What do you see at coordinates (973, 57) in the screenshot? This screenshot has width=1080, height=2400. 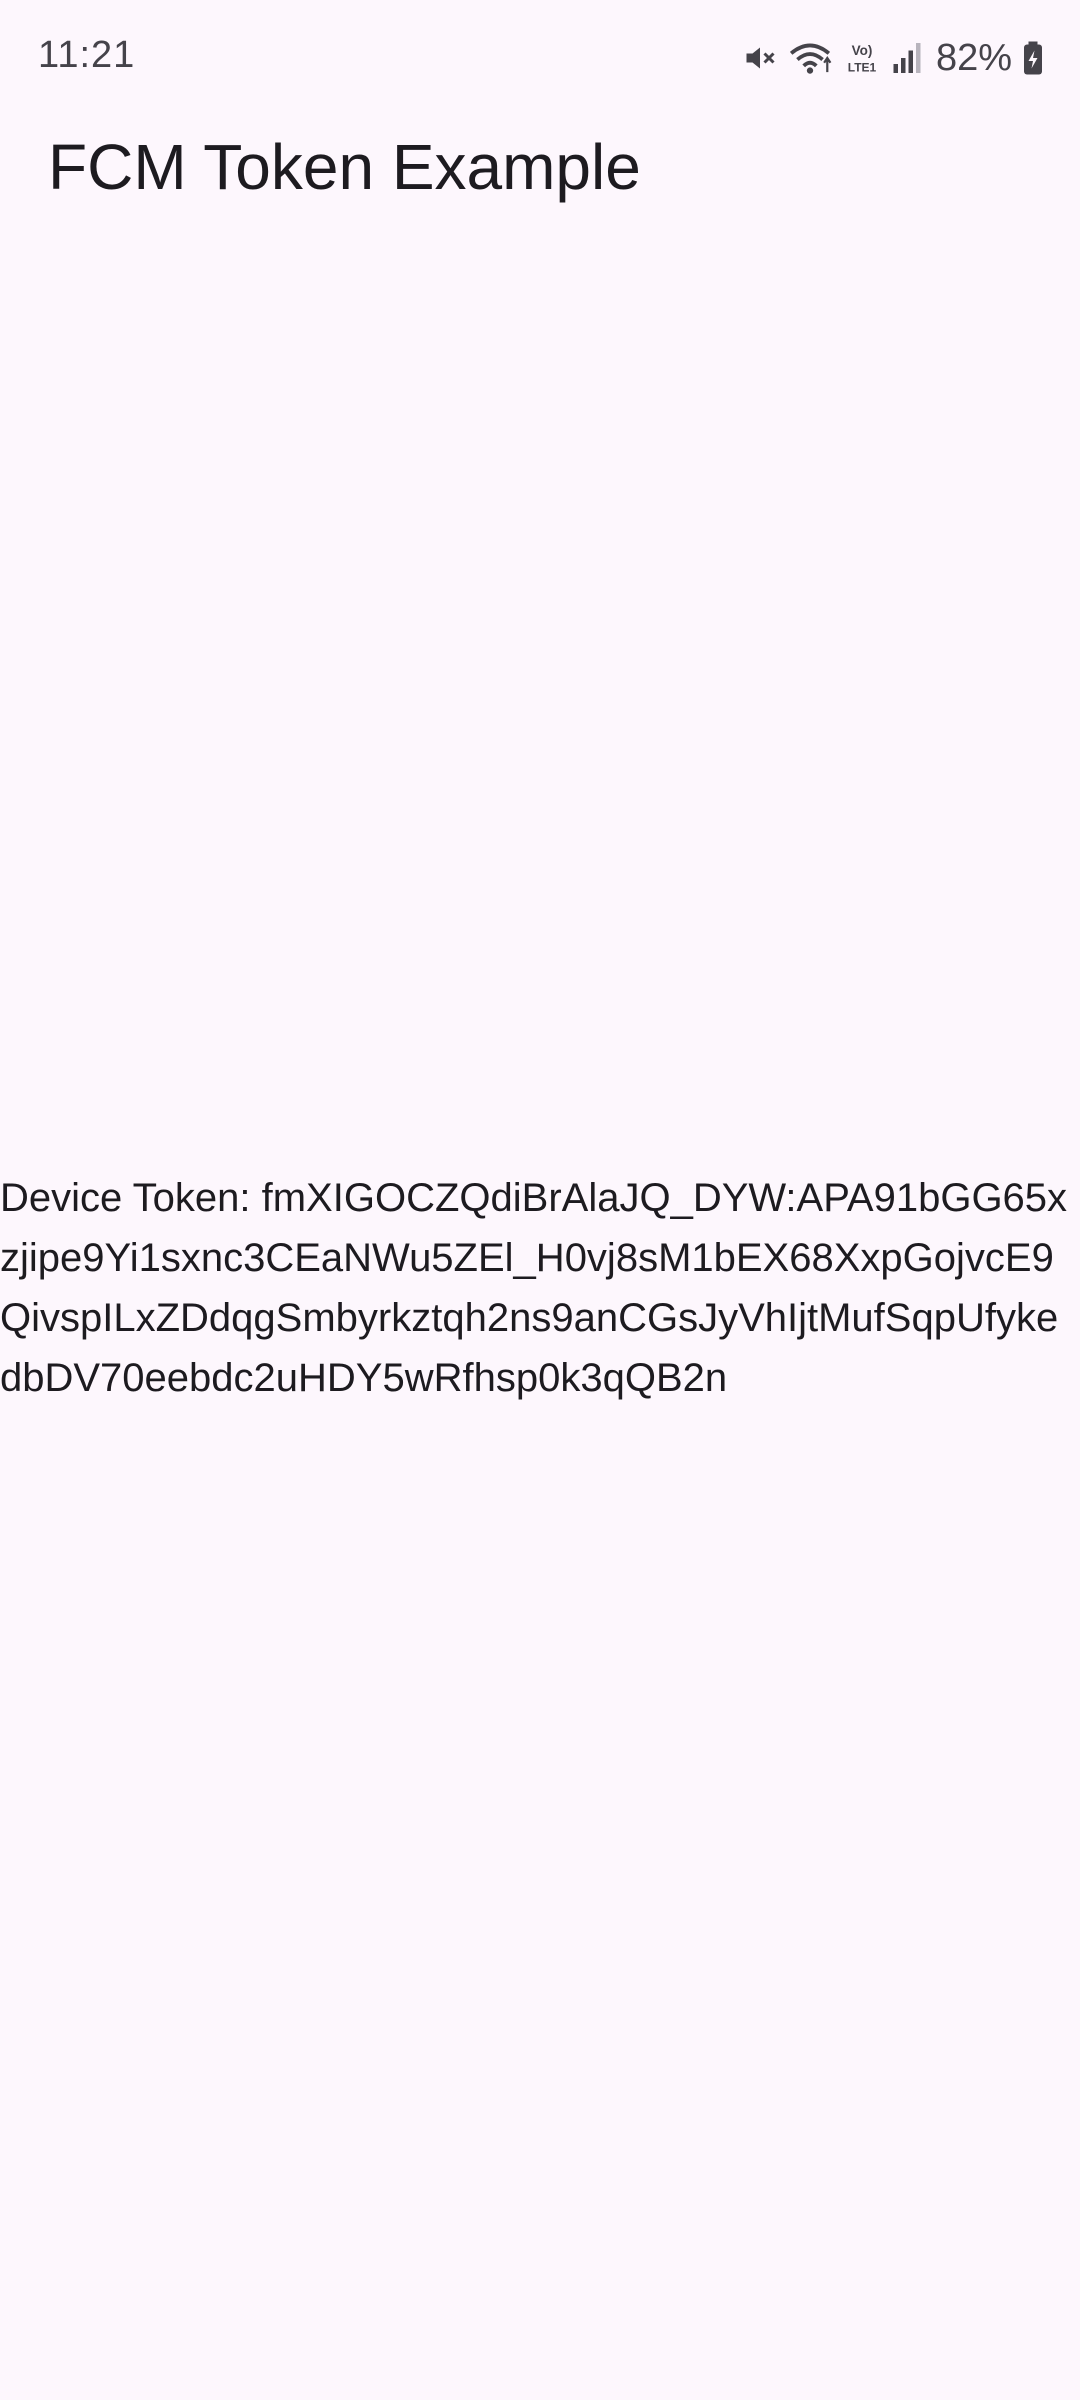 I see `battery-percent: 82%` at bounding box center [973, 57].